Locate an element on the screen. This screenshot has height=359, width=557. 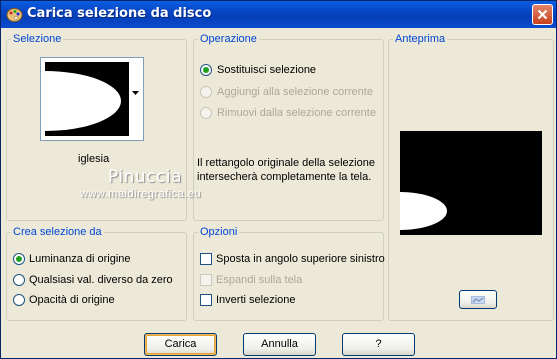
radio-aggiungi is located at coordinates (206, 92).